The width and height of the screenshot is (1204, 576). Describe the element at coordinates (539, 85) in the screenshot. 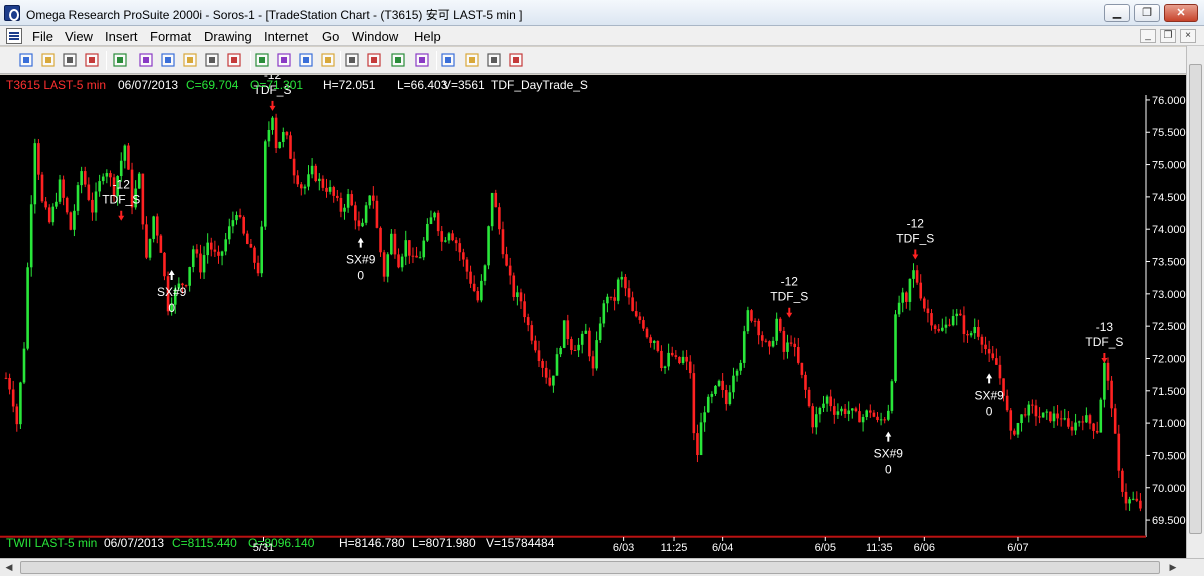

I see `header-strategy: TDF_DayTrade_S` at that location.